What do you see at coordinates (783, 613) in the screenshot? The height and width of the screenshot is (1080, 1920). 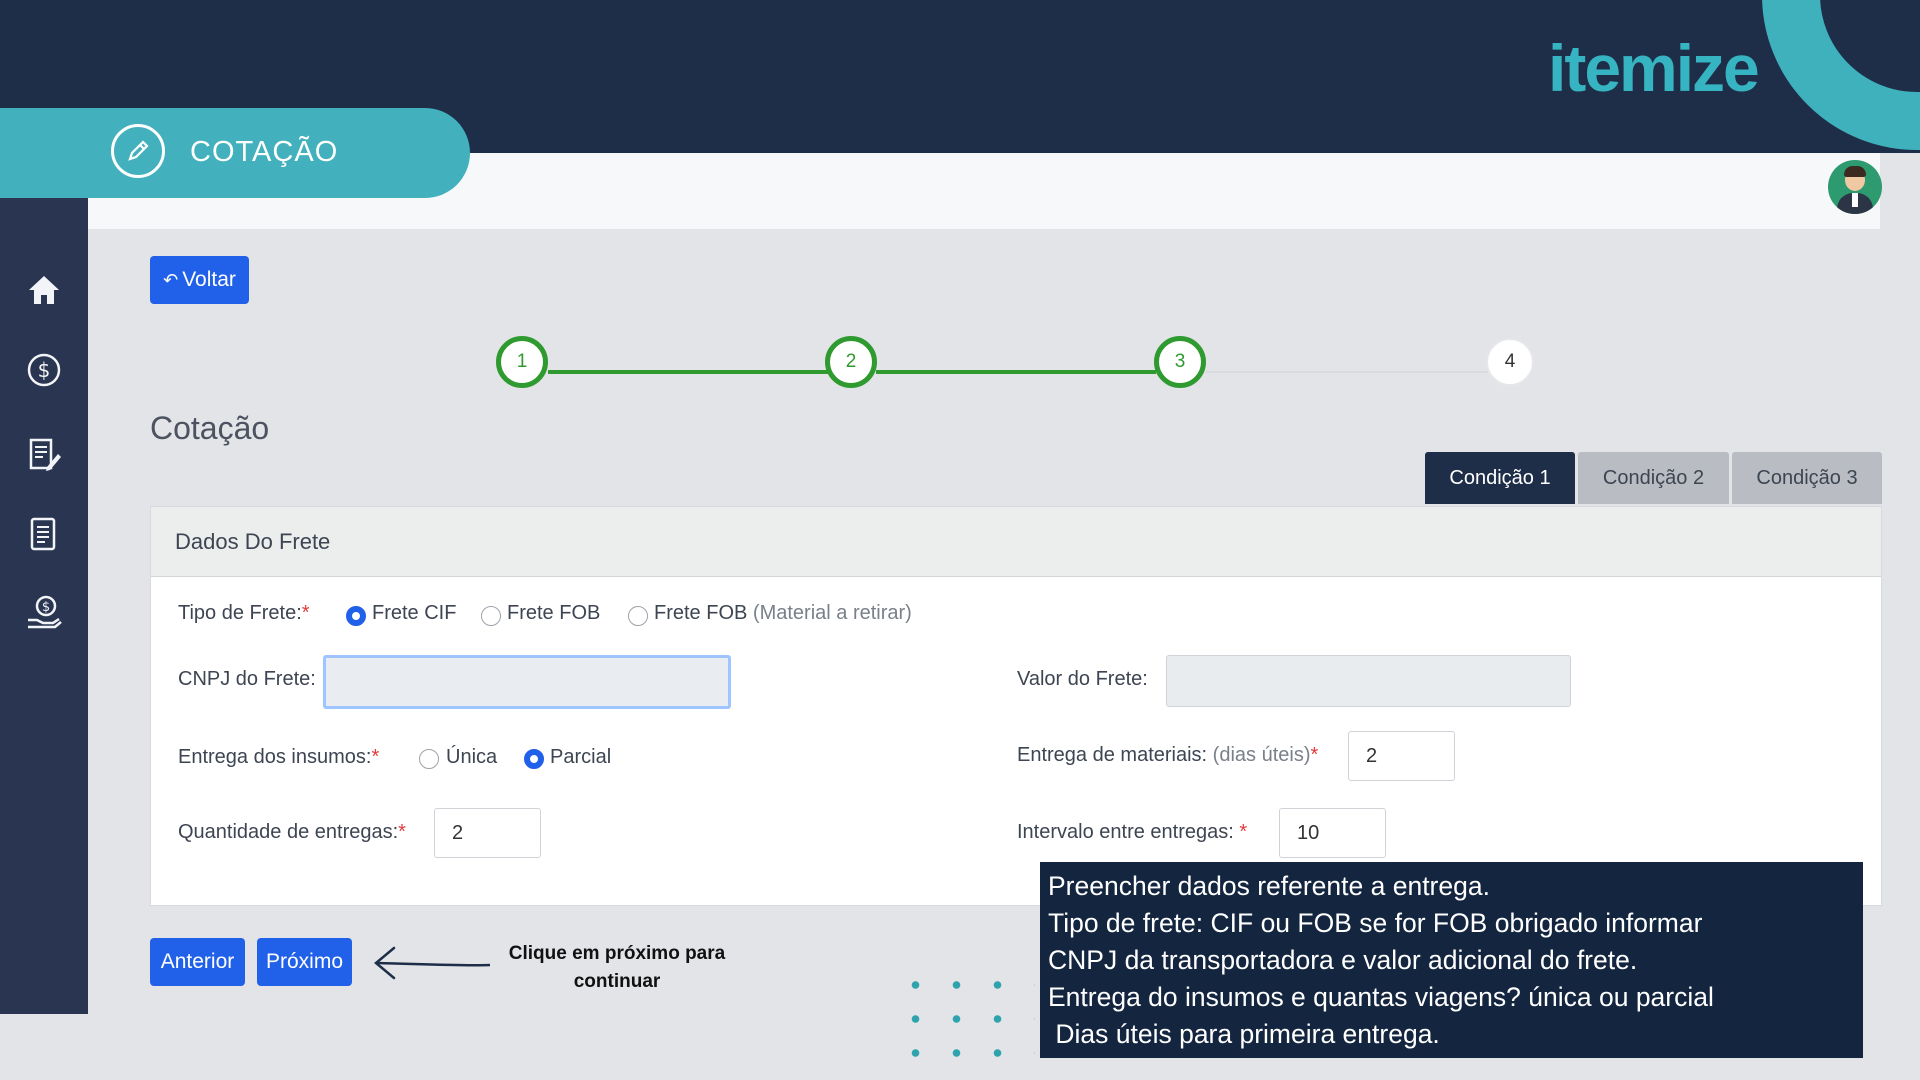 I see `frete-fob-retirar-label: Frete FOB (Material a retirar)` at bounding box center [783, 613].